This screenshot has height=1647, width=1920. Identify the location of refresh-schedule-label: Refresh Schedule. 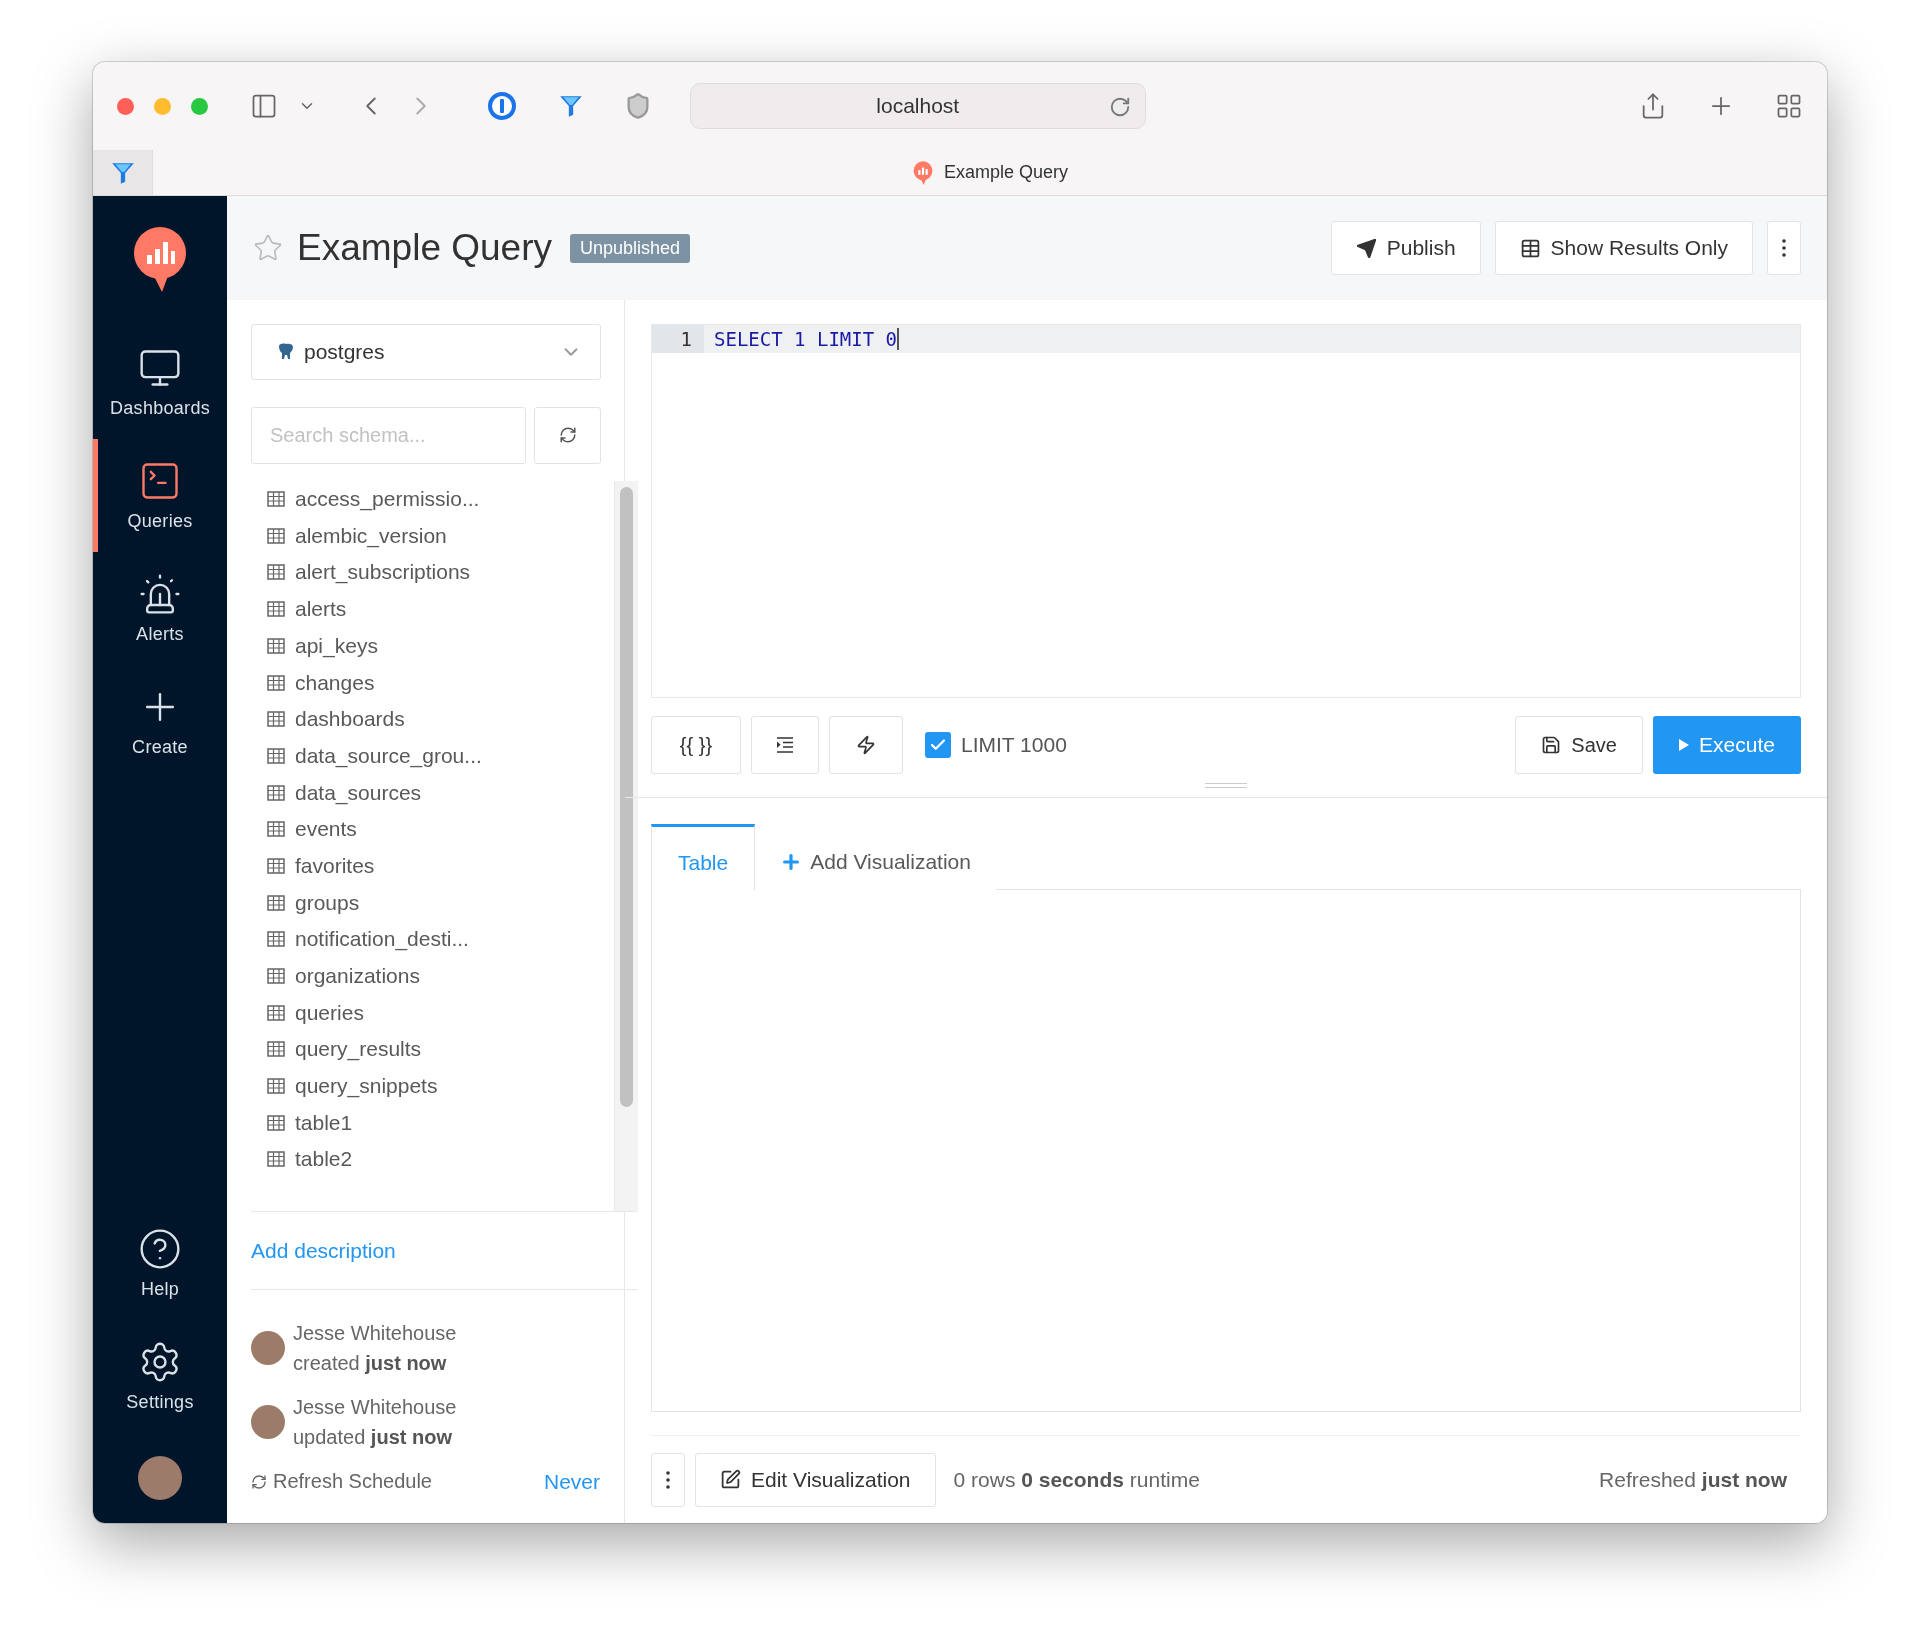
(341, 1482).